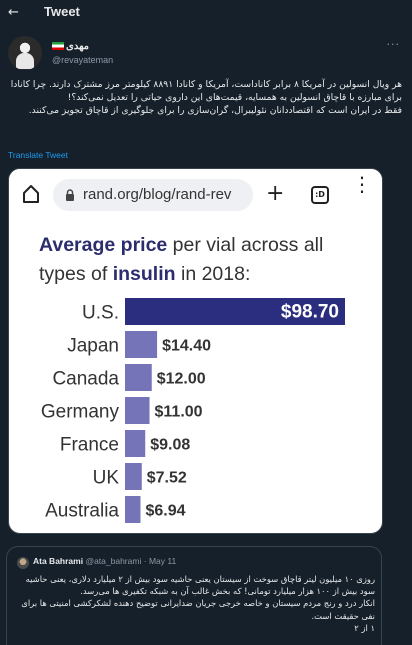 The height and width of the screenshot is (645, 412). What do you see at coordinates (275, 193) in the screenshot?
I see `new-tab-icon: +` at bounding box center [275, 193].